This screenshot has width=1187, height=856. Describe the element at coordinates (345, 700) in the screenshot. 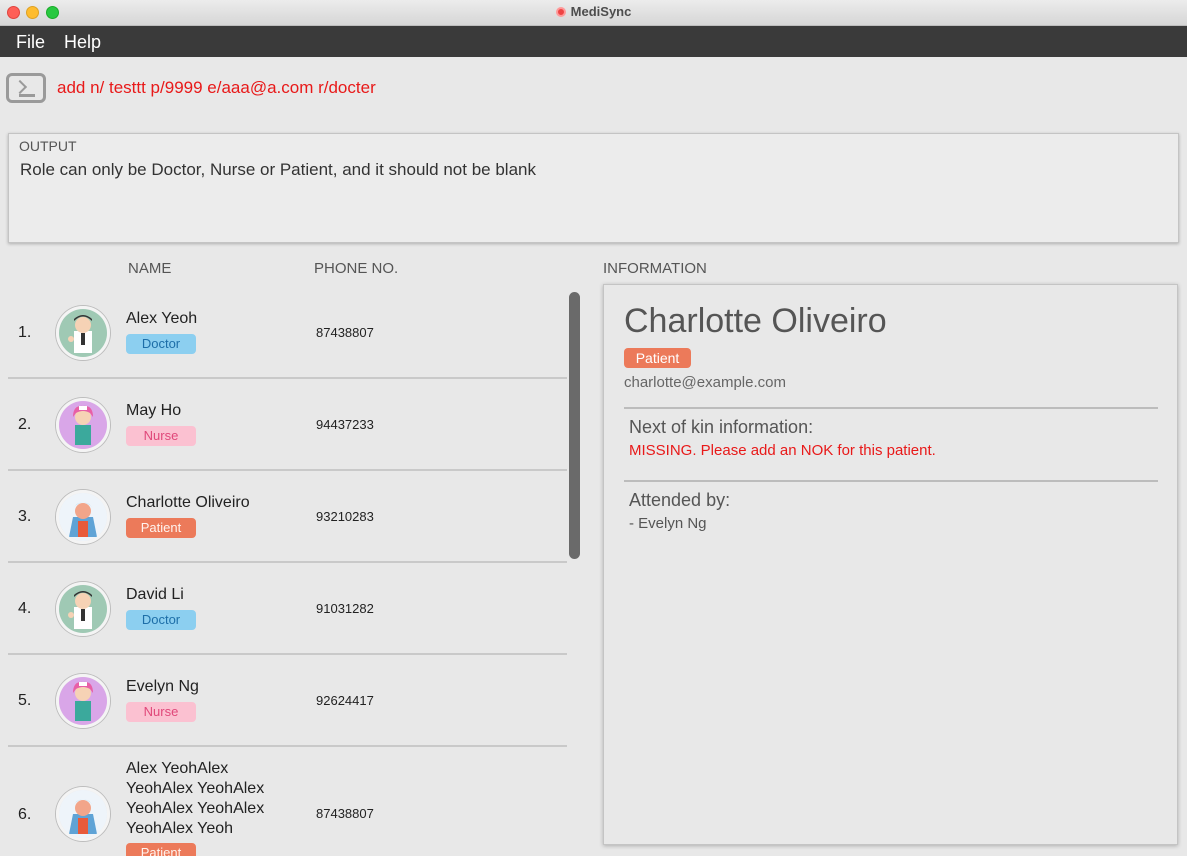

I see `person-phone: 92624417` at that location.